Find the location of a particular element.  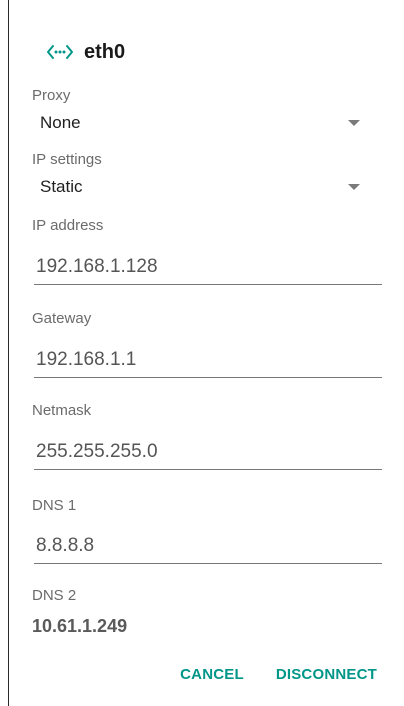

dns1-input is located at coordinates (209, 546).